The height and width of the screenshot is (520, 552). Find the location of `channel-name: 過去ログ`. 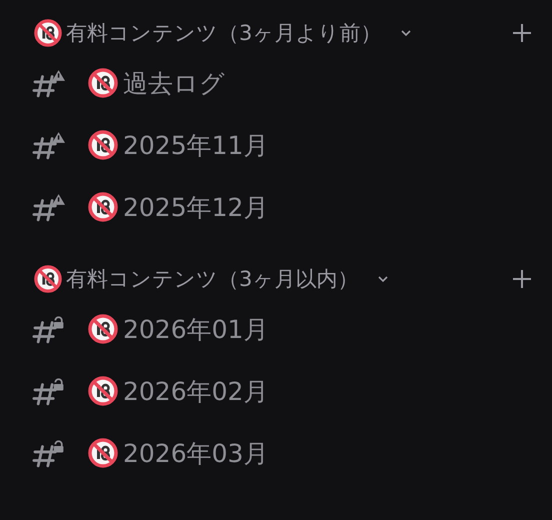

channel-name: 過去ログ is located at coordinates (174, 83).